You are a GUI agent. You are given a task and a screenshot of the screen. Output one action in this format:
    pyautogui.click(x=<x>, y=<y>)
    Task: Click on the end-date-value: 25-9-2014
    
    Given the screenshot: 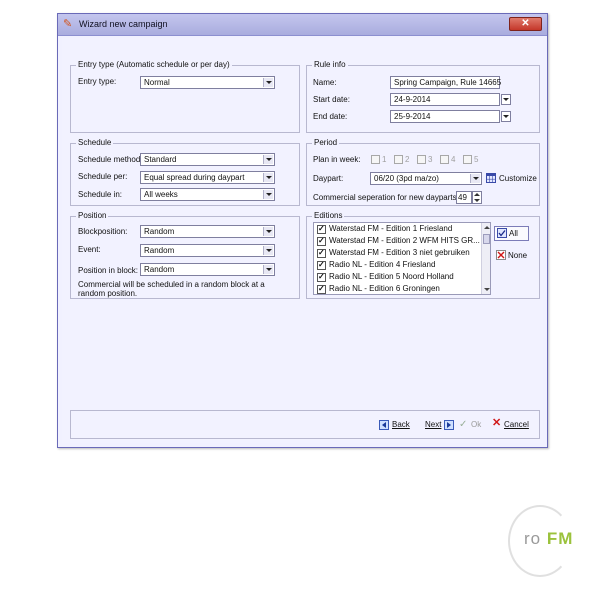 What is the action you would take?
    pyautogui.click(x=412, y=116)
    